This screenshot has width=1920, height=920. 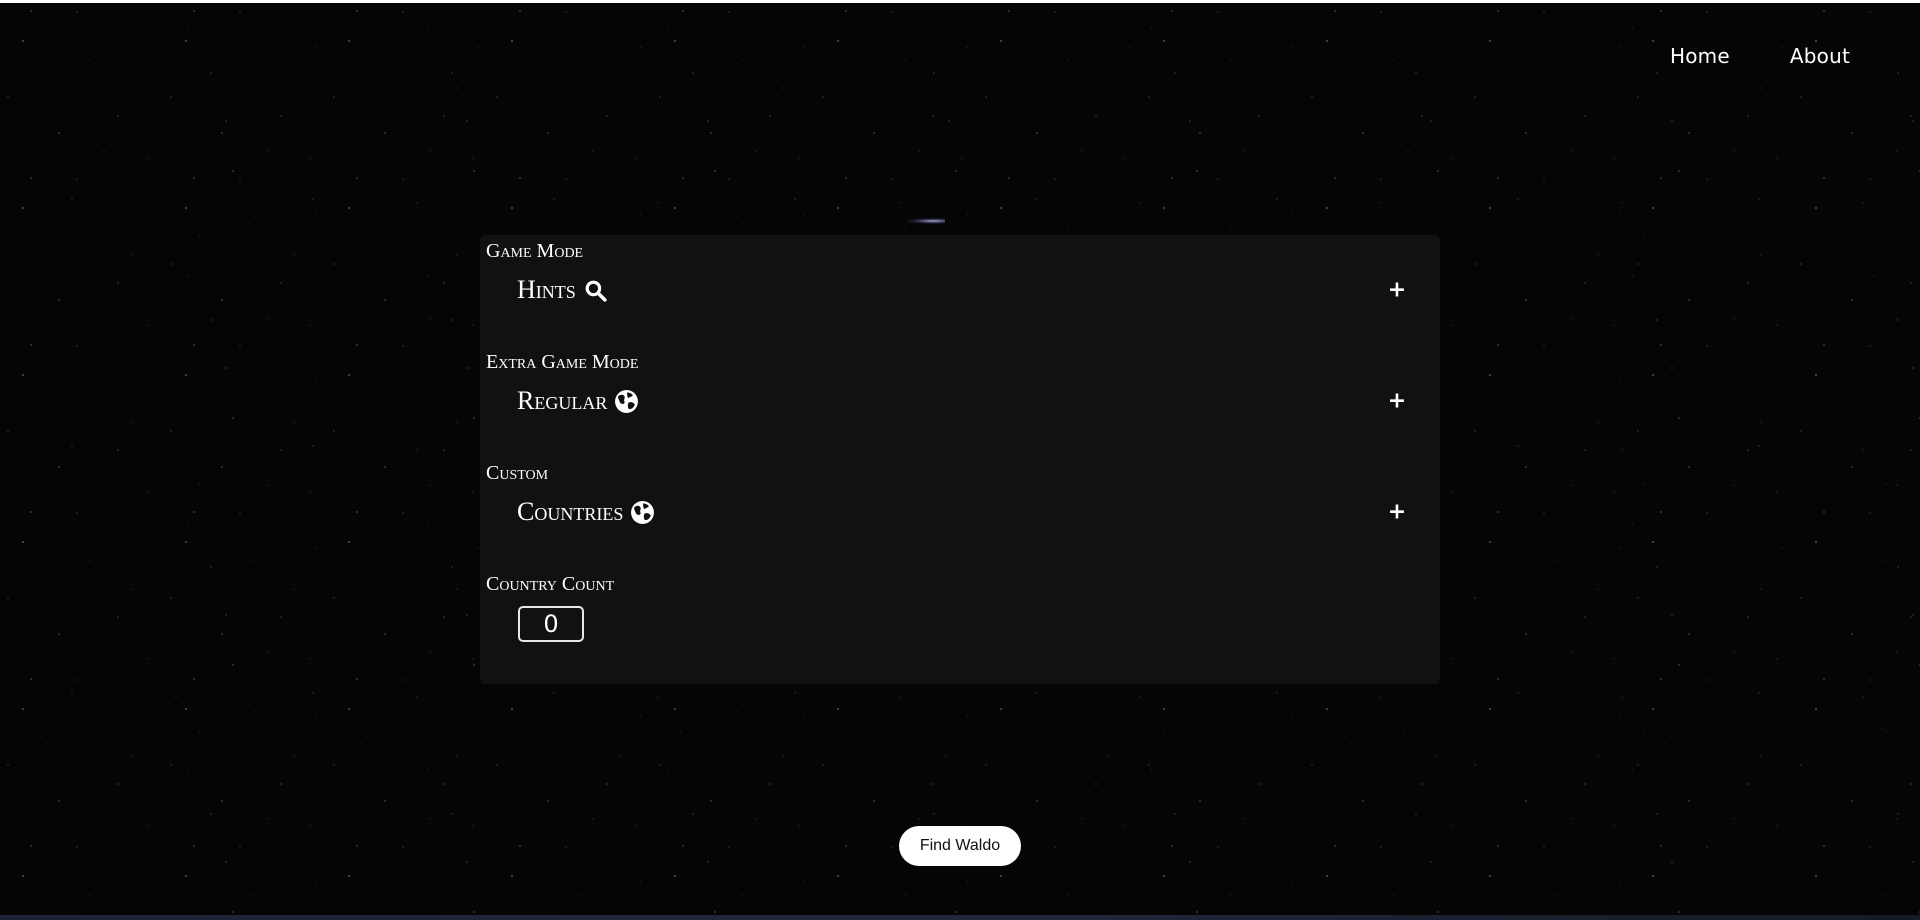 What do you see at coordinates (962, 290) in the screenshot?
I see `game-mode-option: Hints +` at bounding box center [962, 290].